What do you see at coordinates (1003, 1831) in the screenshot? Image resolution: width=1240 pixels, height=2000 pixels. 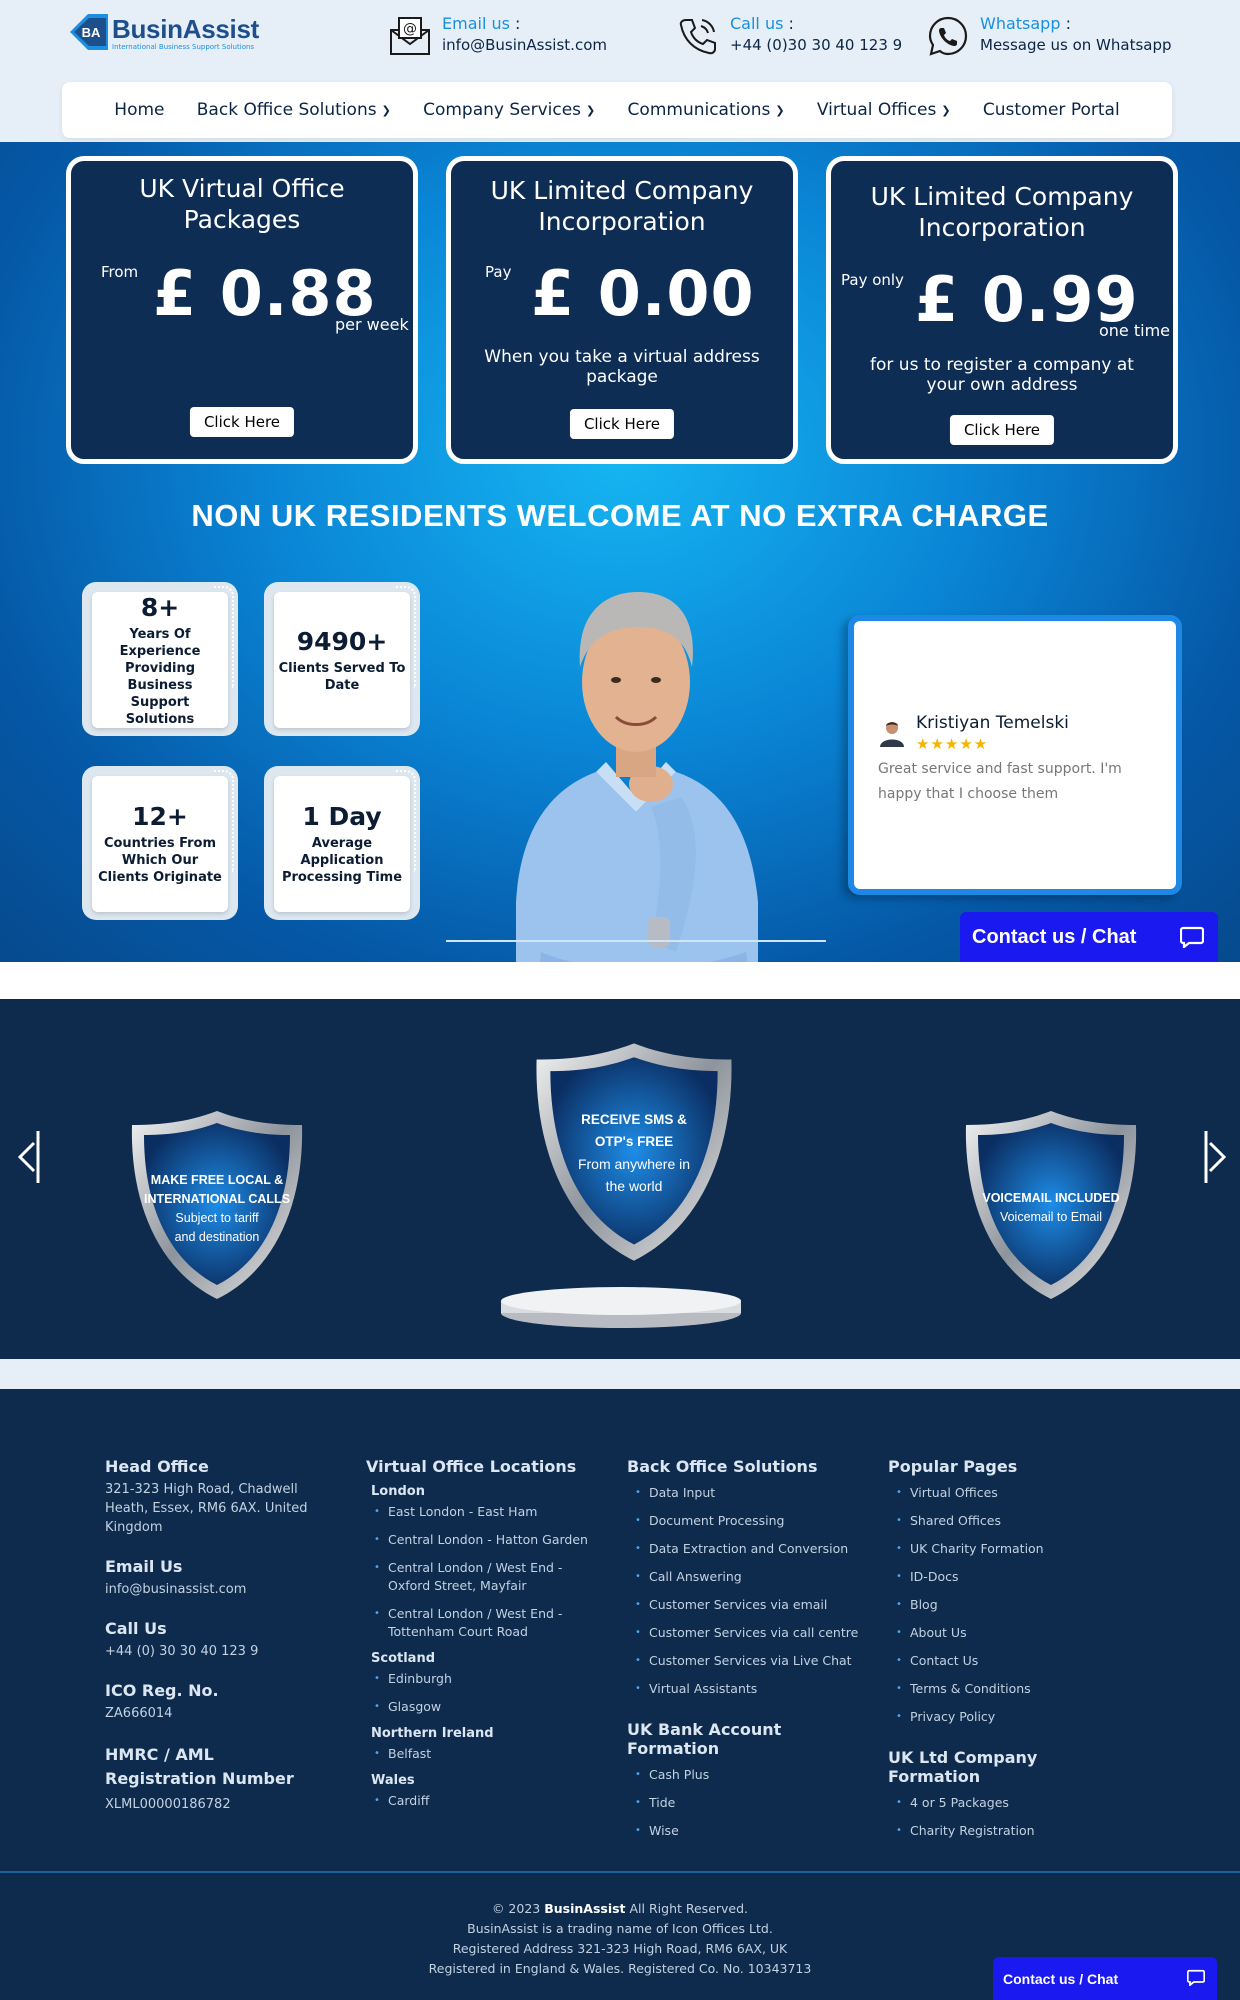 I see `ltd-formation-link: Charity Registration` at bounding box center [1003, 1831].